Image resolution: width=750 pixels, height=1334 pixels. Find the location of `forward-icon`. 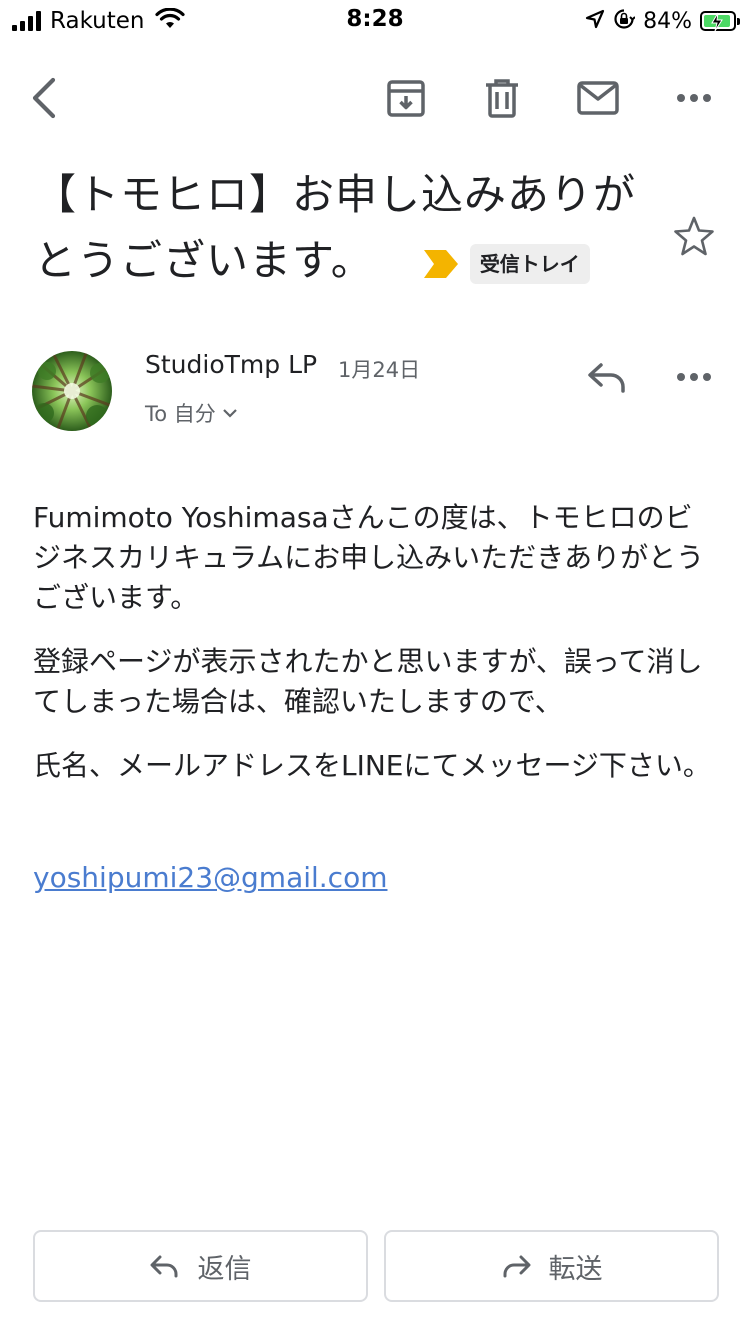

forward-icon is located at coordinates (516, 1266).